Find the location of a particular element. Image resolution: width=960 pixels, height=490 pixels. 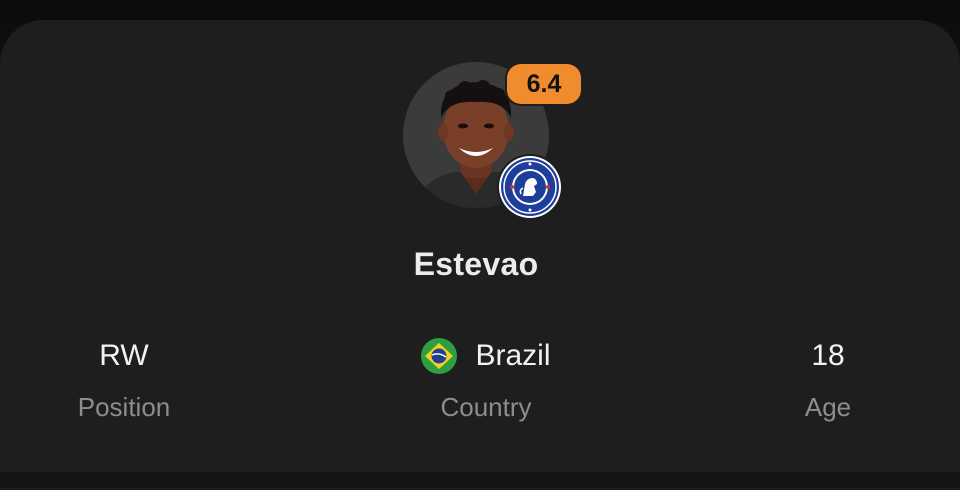

brazil-flag-icon is located at coordinates (439, 356).